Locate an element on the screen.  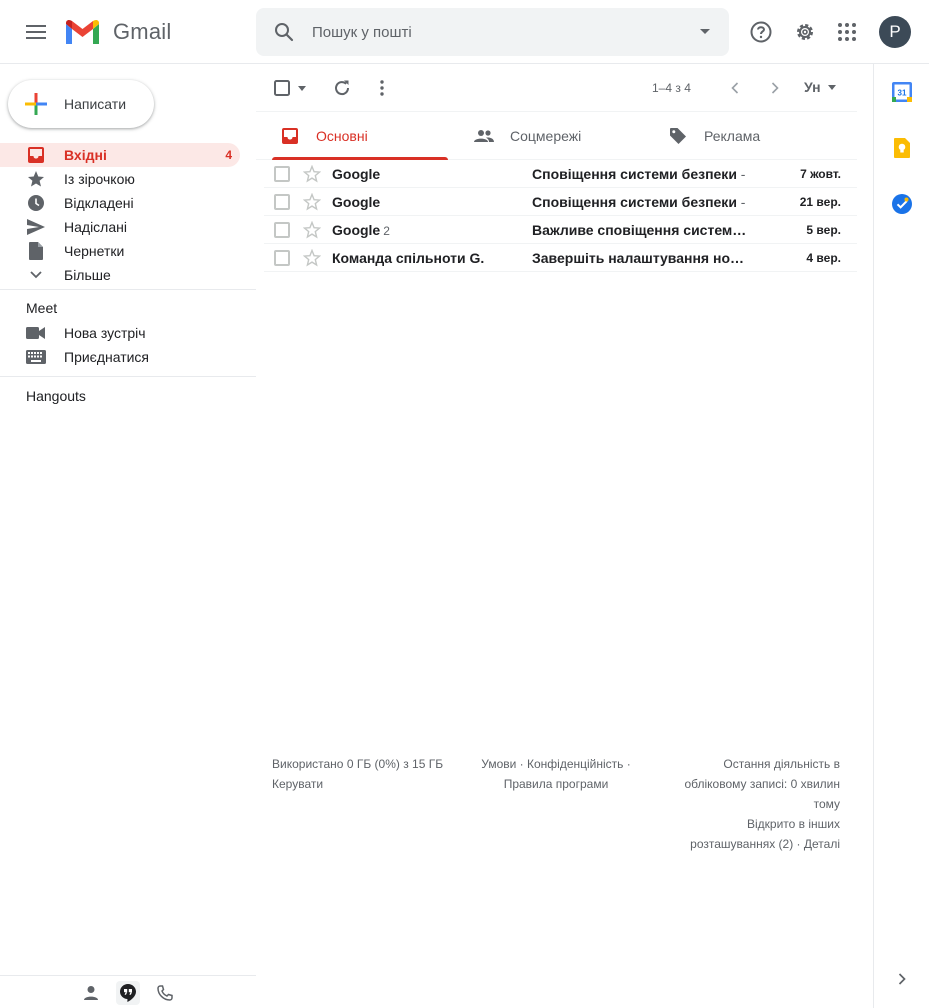
calendar-app-button: 31 is located at coordinates (902, 92).